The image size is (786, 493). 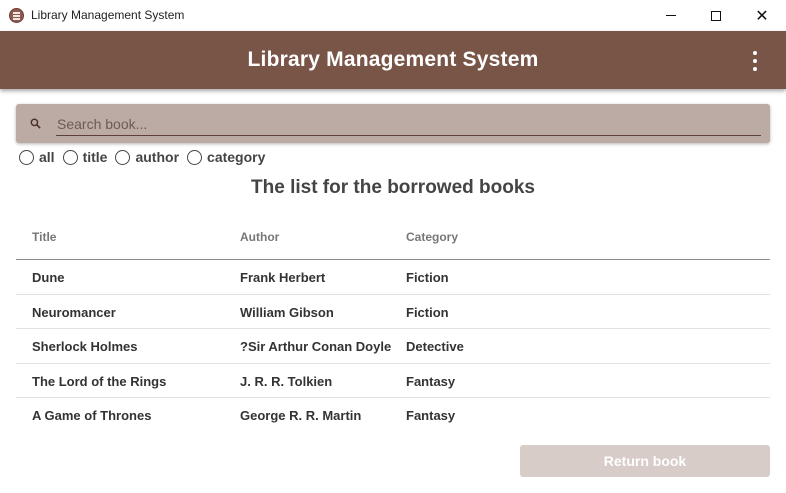 What do you see at coordinates (393, 277) in the screenshot?
I see `table-row: Dune Frank Herbert Fiction` at bounding box center [393, 277].